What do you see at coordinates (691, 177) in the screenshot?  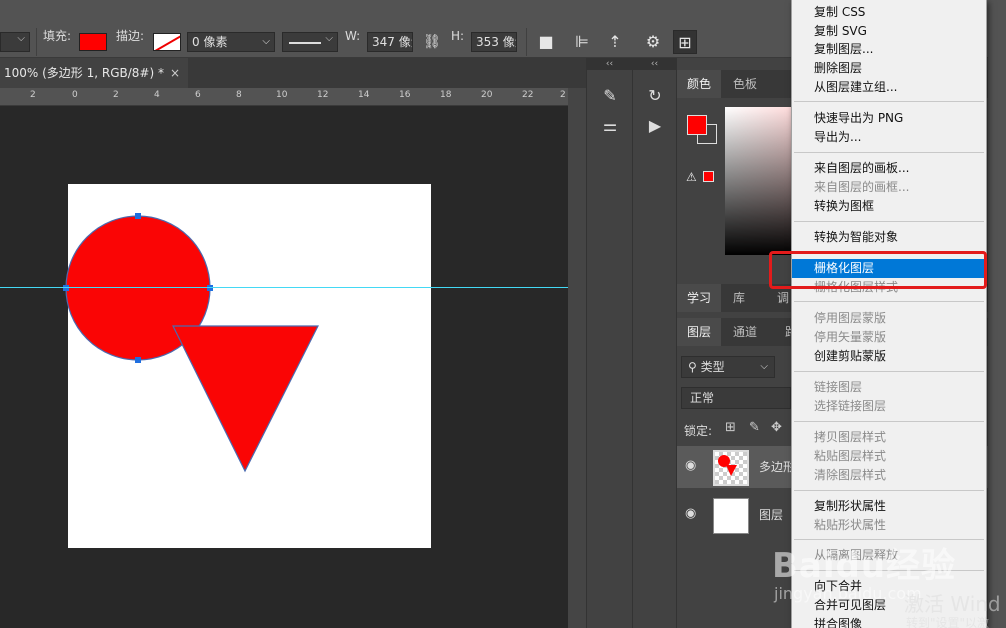 I see `warning-icon: ⚠` at bounding box center [691, 177].